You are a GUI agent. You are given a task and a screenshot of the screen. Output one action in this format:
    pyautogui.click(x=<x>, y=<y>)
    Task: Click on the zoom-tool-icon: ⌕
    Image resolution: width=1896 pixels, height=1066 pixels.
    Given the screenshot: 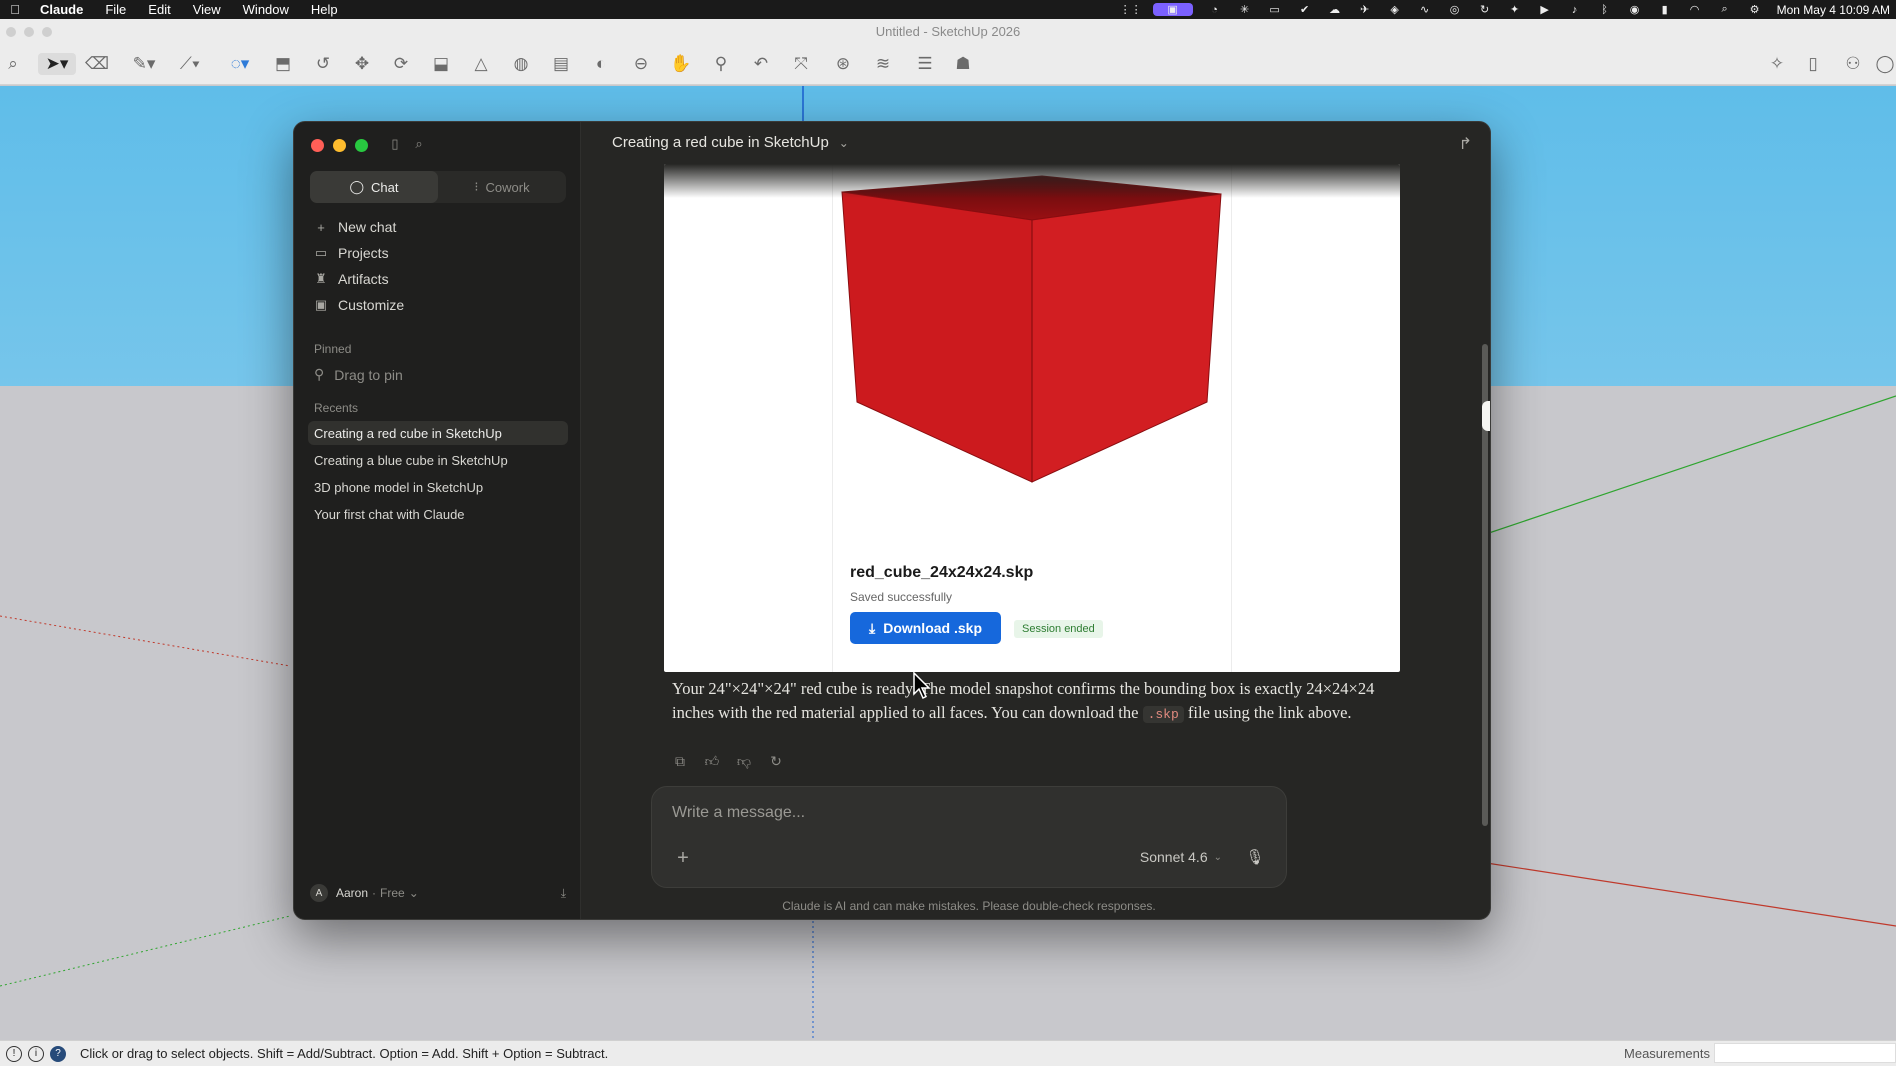 What is the action you would take?
    pyautogui.click(x=13, y=64)
    